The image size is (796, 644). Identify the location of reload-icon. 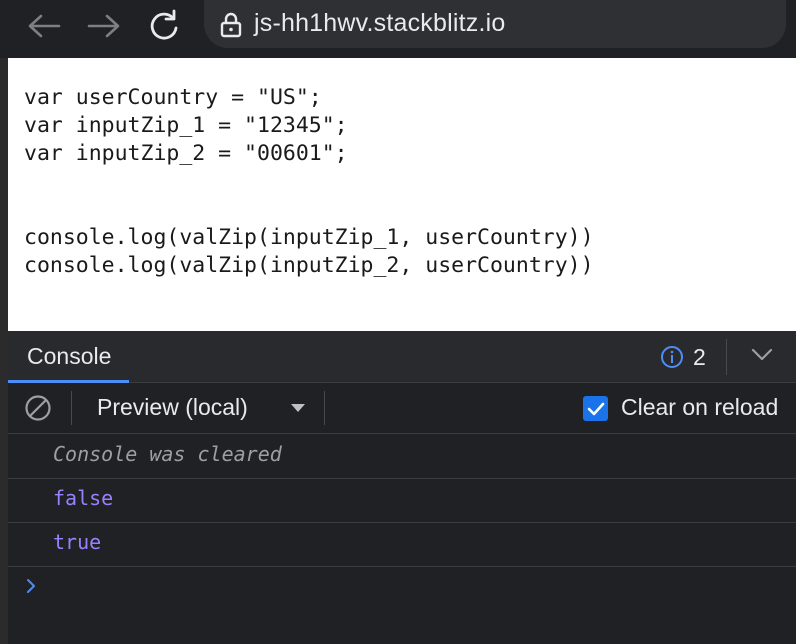
(164, 24).